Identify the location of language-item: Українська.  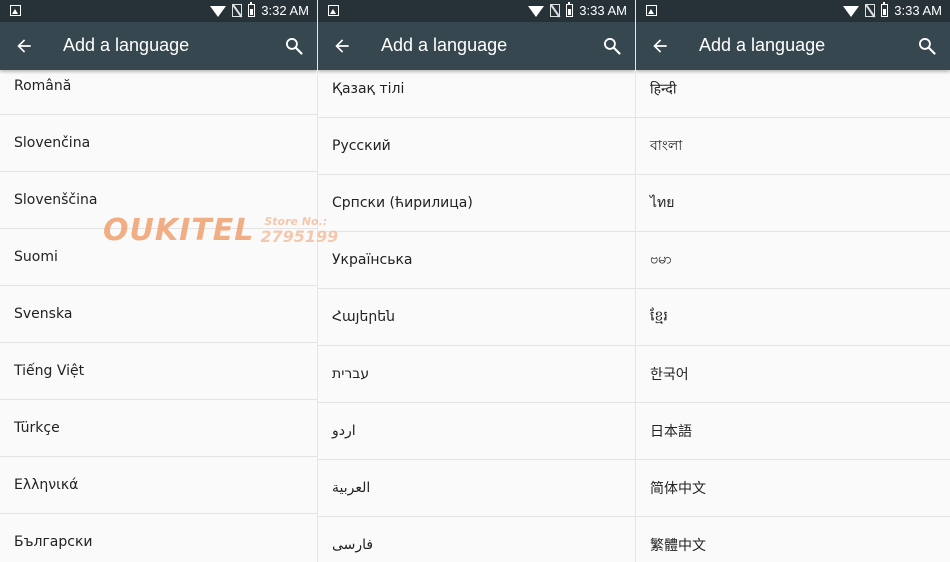
(476, 260).